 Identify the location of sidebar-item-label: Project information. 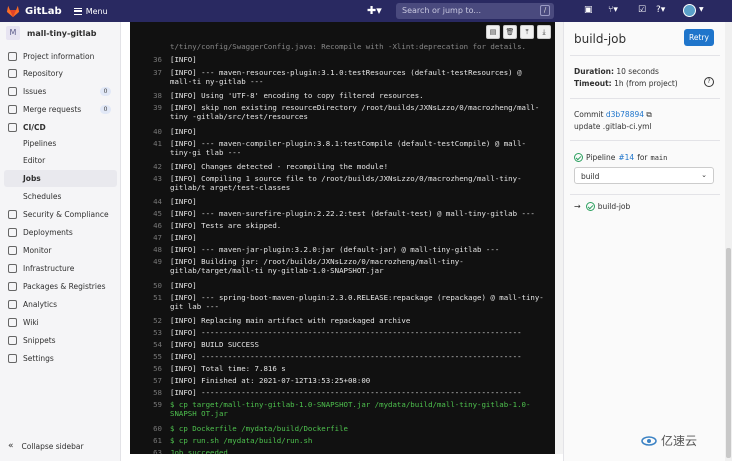
(59, 56).